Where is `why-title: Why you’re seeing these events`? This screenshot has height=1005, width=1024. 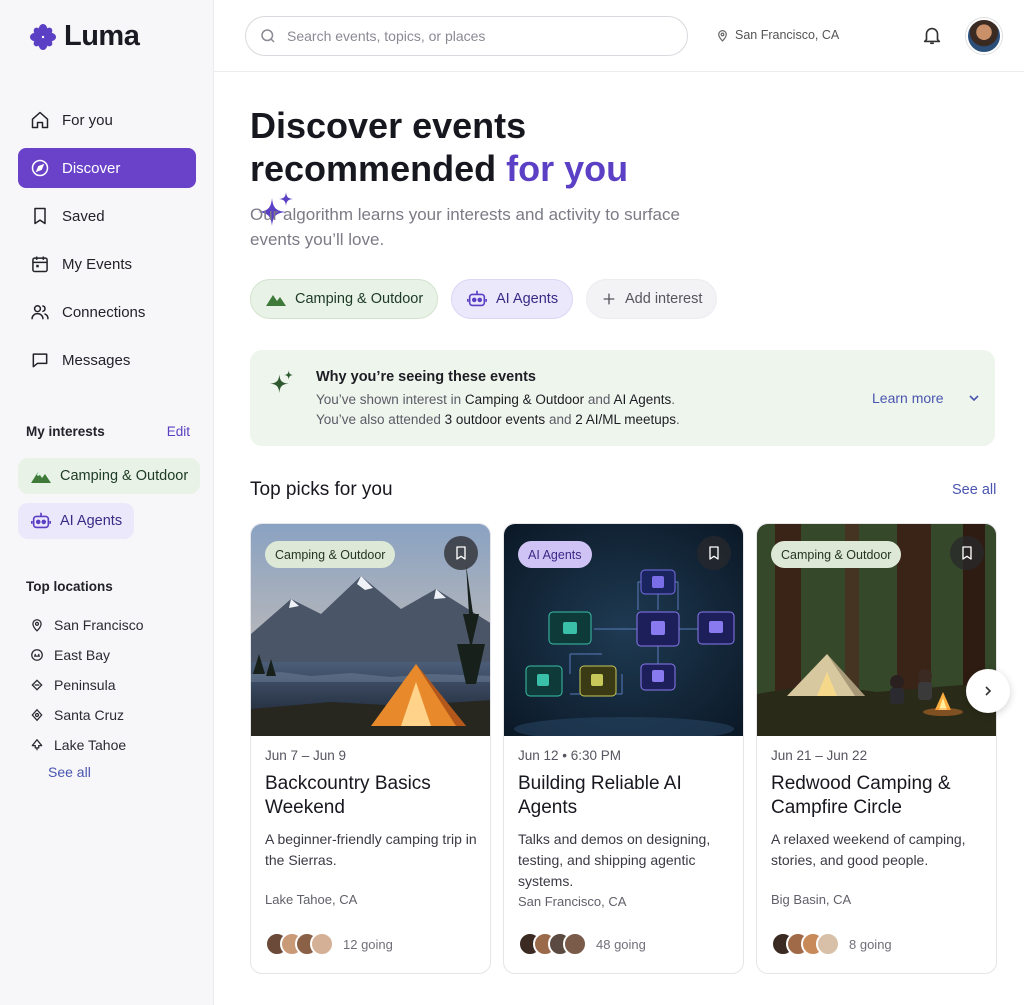
why-title: Why you’re seeing these events is located at coordinates (426, 377).